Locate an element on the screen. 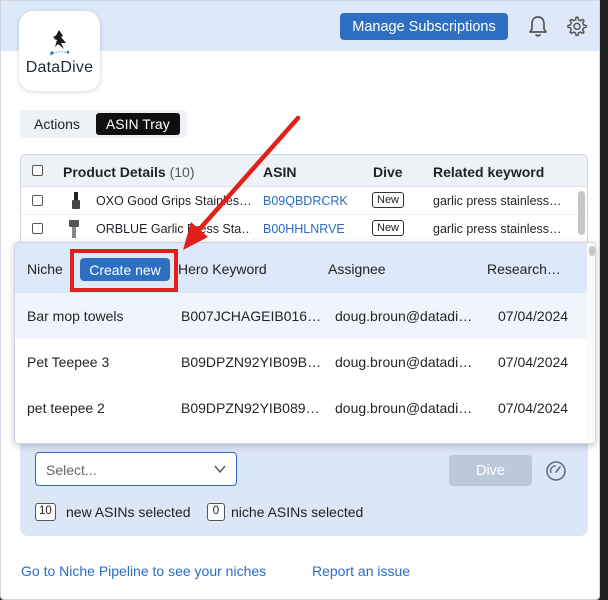 This screenshot has width=608, height=600. datadive-logo: DataDive is located at coordinates (59, 51).